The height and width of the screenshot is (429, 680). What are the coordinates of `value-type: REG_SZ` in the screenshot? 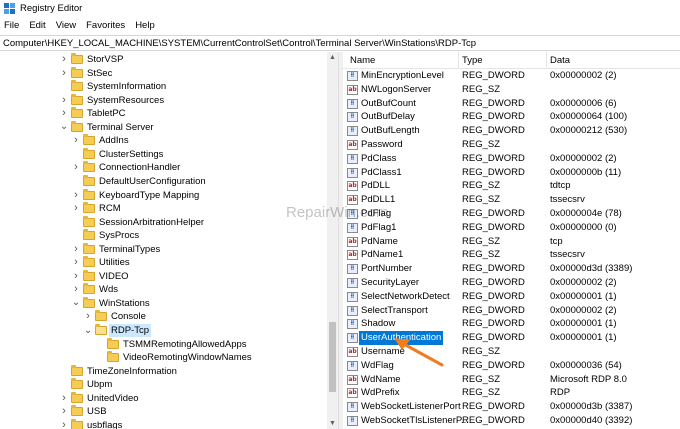 It's located at (481, 351).